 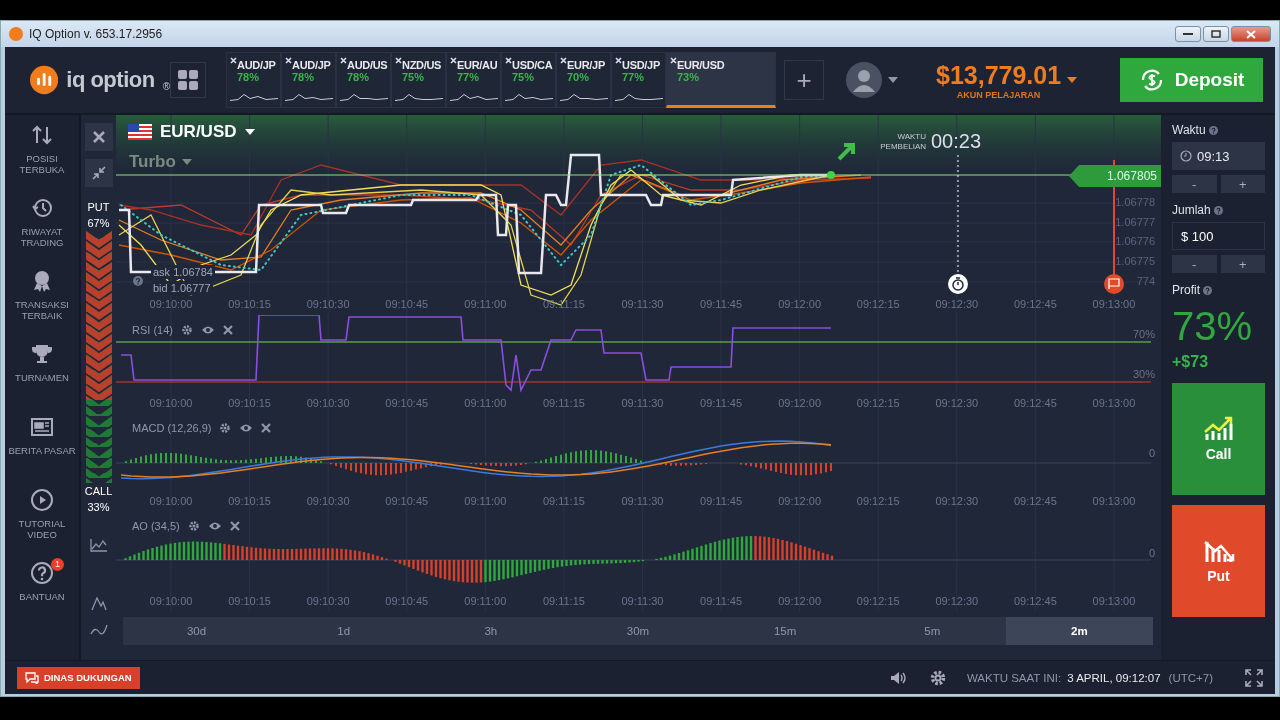 What do you see at coordinates (188, 80) in the screenshot?
I see `grid-button` at bounding box center [188, 80].